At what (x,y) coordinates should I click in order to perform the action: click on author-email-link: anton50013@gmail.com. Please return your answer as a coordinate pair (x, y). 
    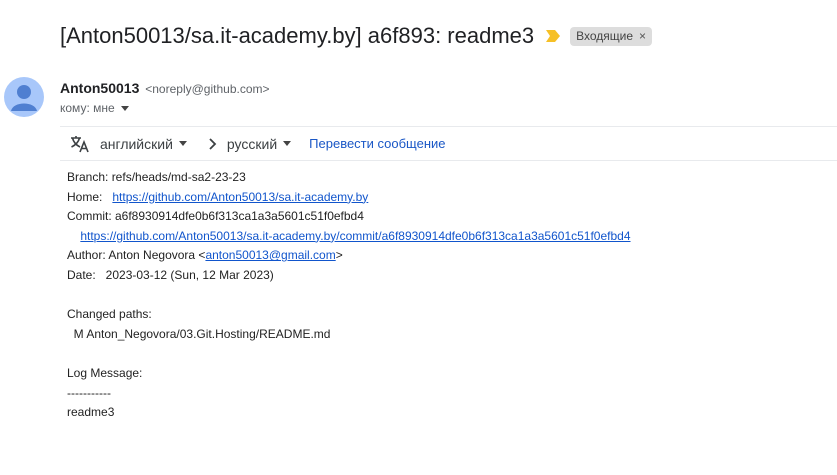
    Looking at the image, I should click on (270, 255).